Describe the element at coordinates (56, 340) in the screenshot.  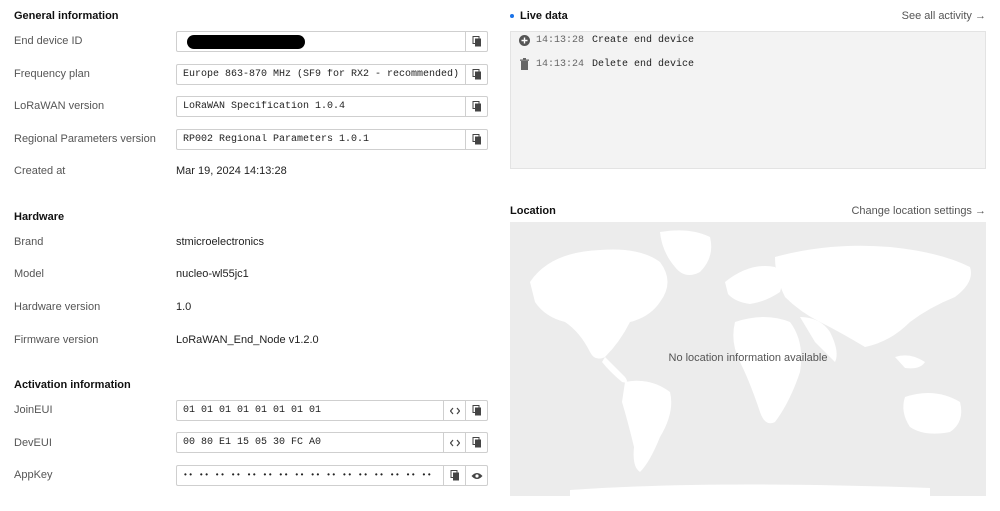
I see `firmware-version-label: Firmware version` at that location.